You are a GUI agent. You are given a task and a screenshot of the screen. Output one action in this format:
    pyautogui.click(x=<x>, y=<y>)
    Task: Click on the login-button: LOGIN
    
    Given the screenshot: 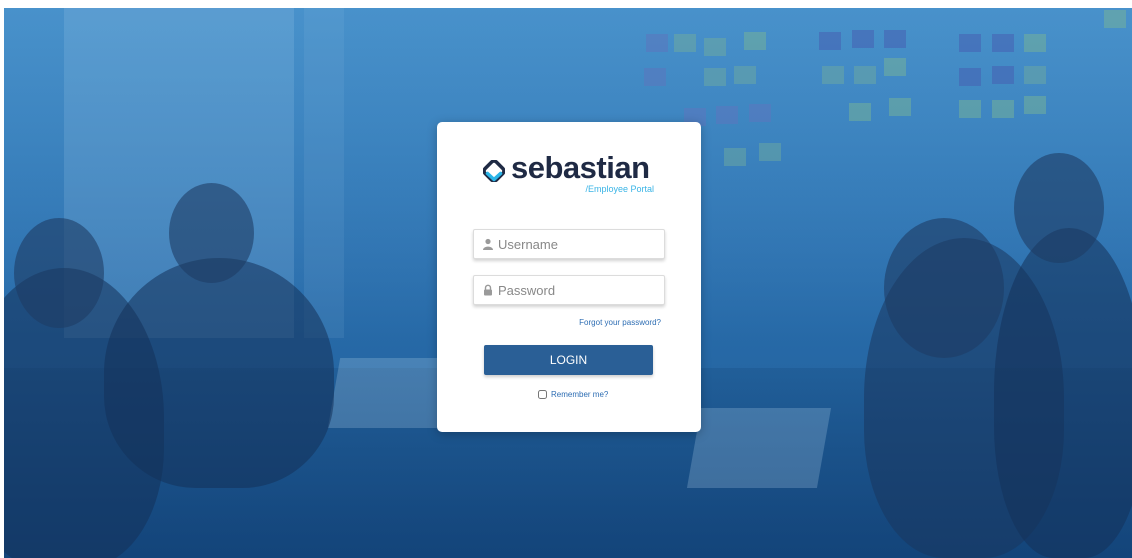 What is the action you would take?
    pyautogui.click(x=568, y=360)
    